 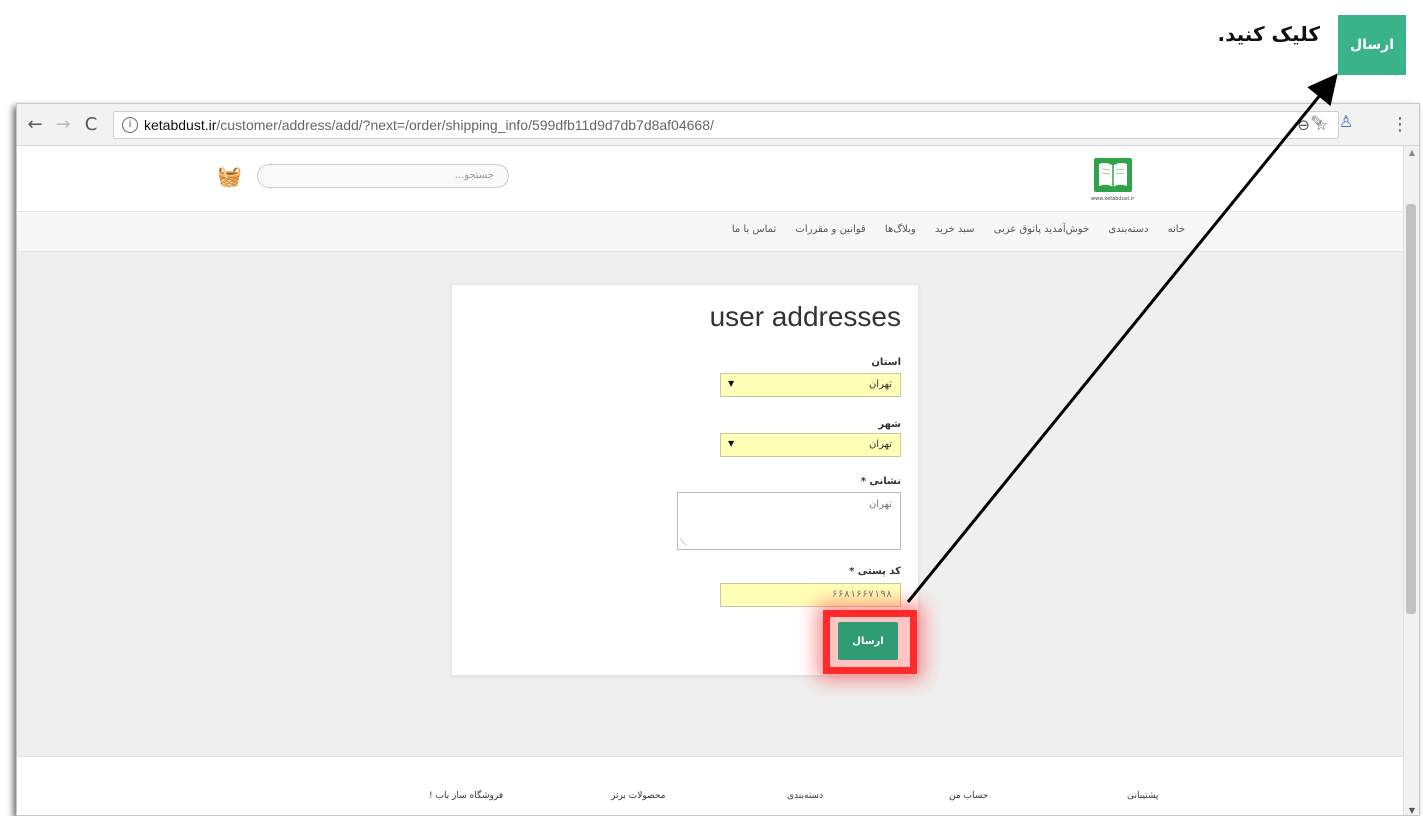 What do you see at coordinates (1412, 810) in the screenshot?
I see `scroll-down-icon: ▼` at bounding box center [1412, 810].